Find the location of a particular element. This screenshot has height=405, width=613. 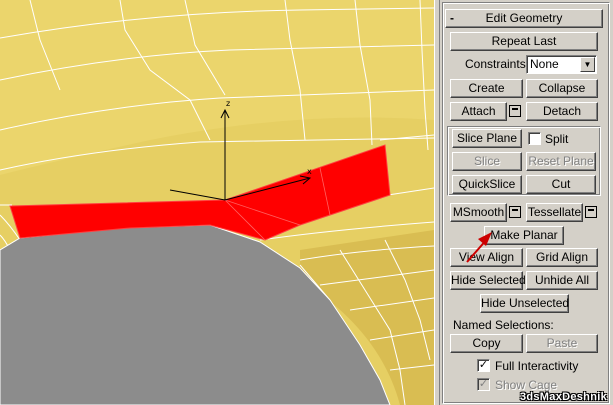

watermark-text: 3dsMaxDeshnik is located at coordinates (563, 397).